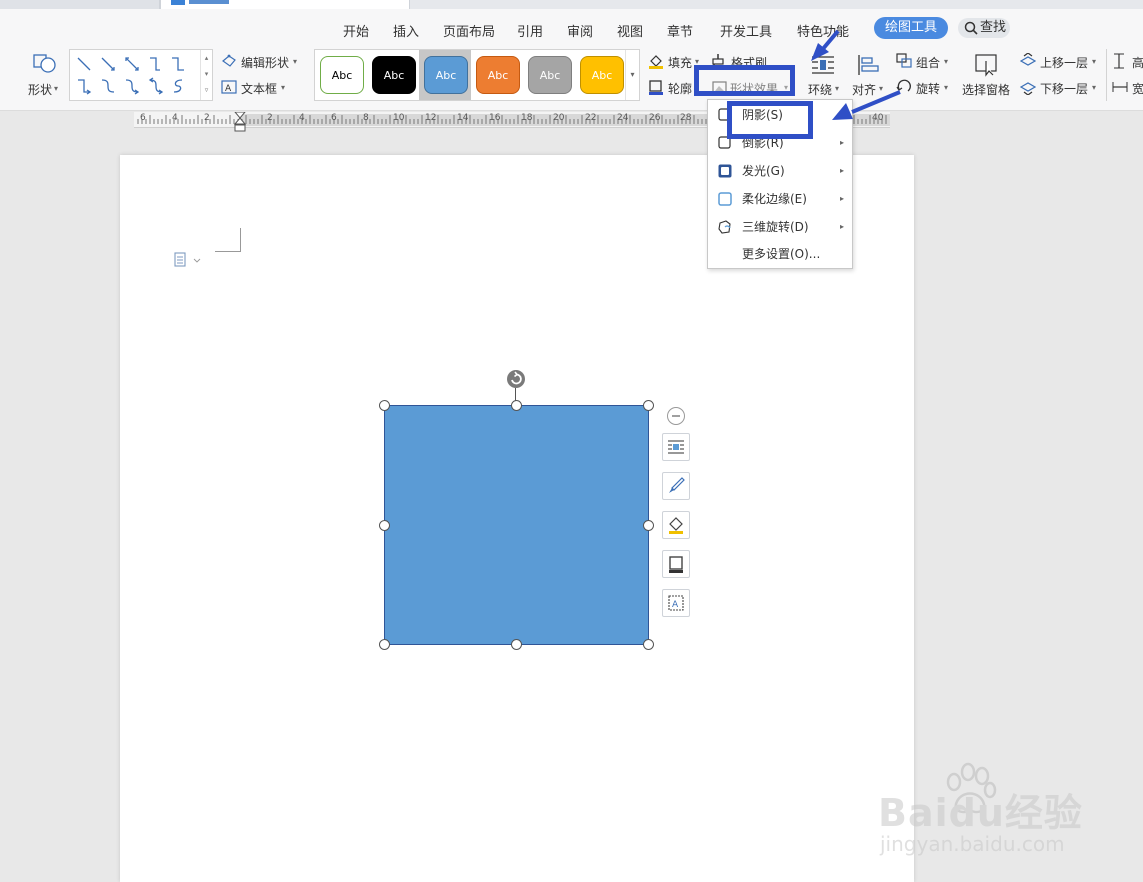  Describe the element at coordinates (580, 30) in the screenshot. I see `menu-review: 审阅` at that location.